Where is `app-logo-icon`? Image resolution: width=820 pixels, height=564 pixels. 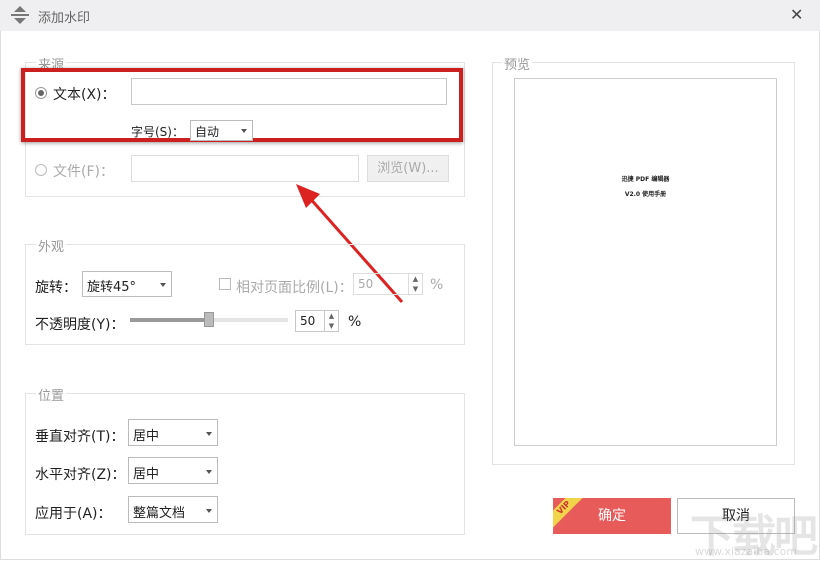
app-logo-icon is located at coordinates (20, 15).